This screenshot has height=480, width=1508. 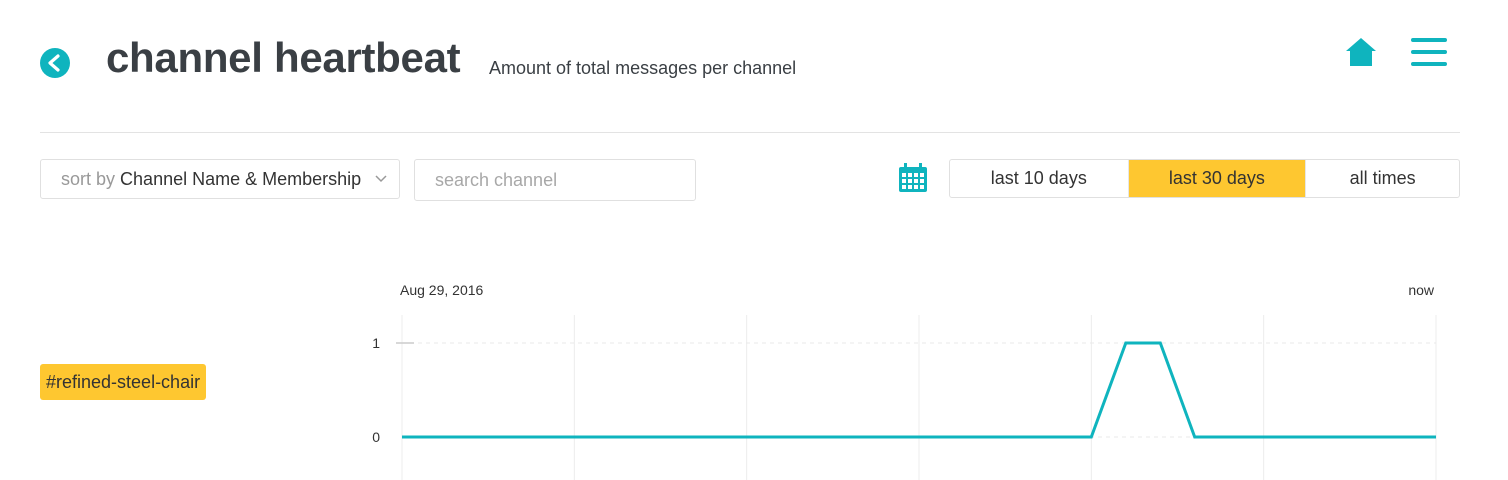 I want to click on x-start-label: Aug 29, 2016, so click(x=442, y=290).